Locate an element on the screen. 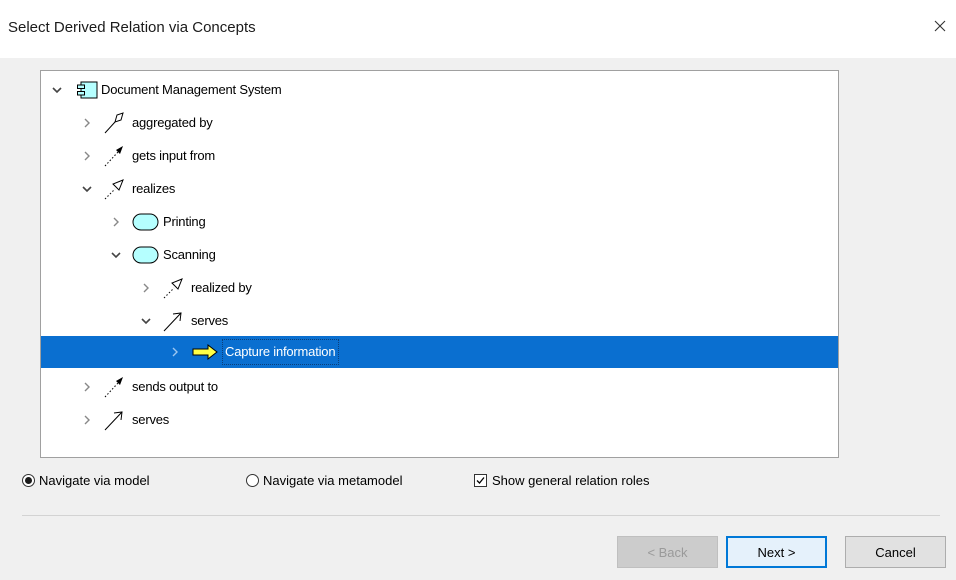 Image resolution: width=956 pixels, height=580 pixels. tree-item-realizes: realizes is located at coordinates (439, 189).